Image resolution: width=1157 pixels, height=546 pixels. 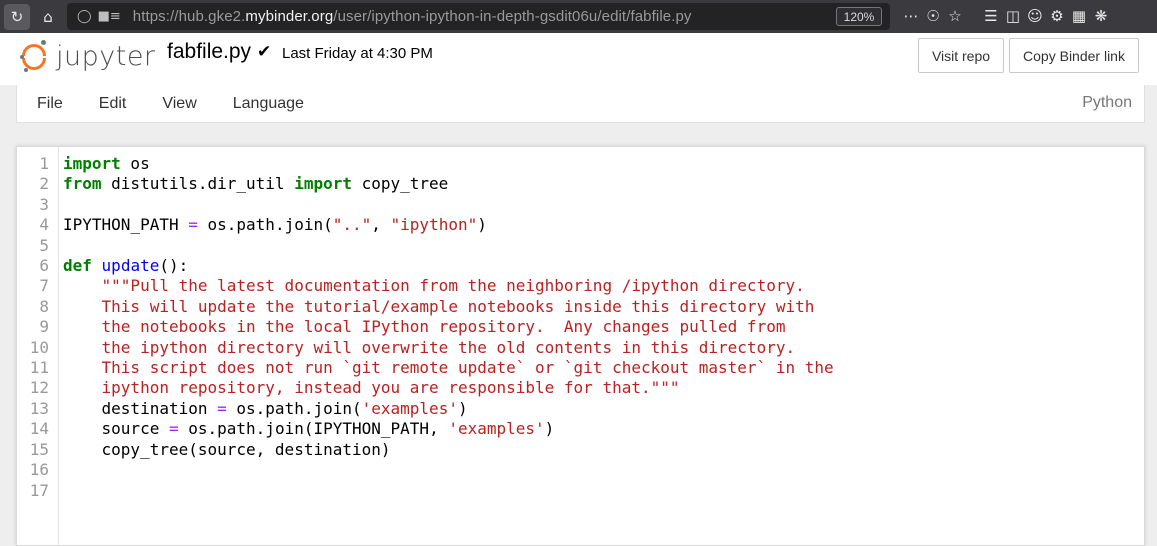 What do you see at coordinates (44, 327) in the screenshot?
I see `line-number: 9` at bounding box center [44, 327].